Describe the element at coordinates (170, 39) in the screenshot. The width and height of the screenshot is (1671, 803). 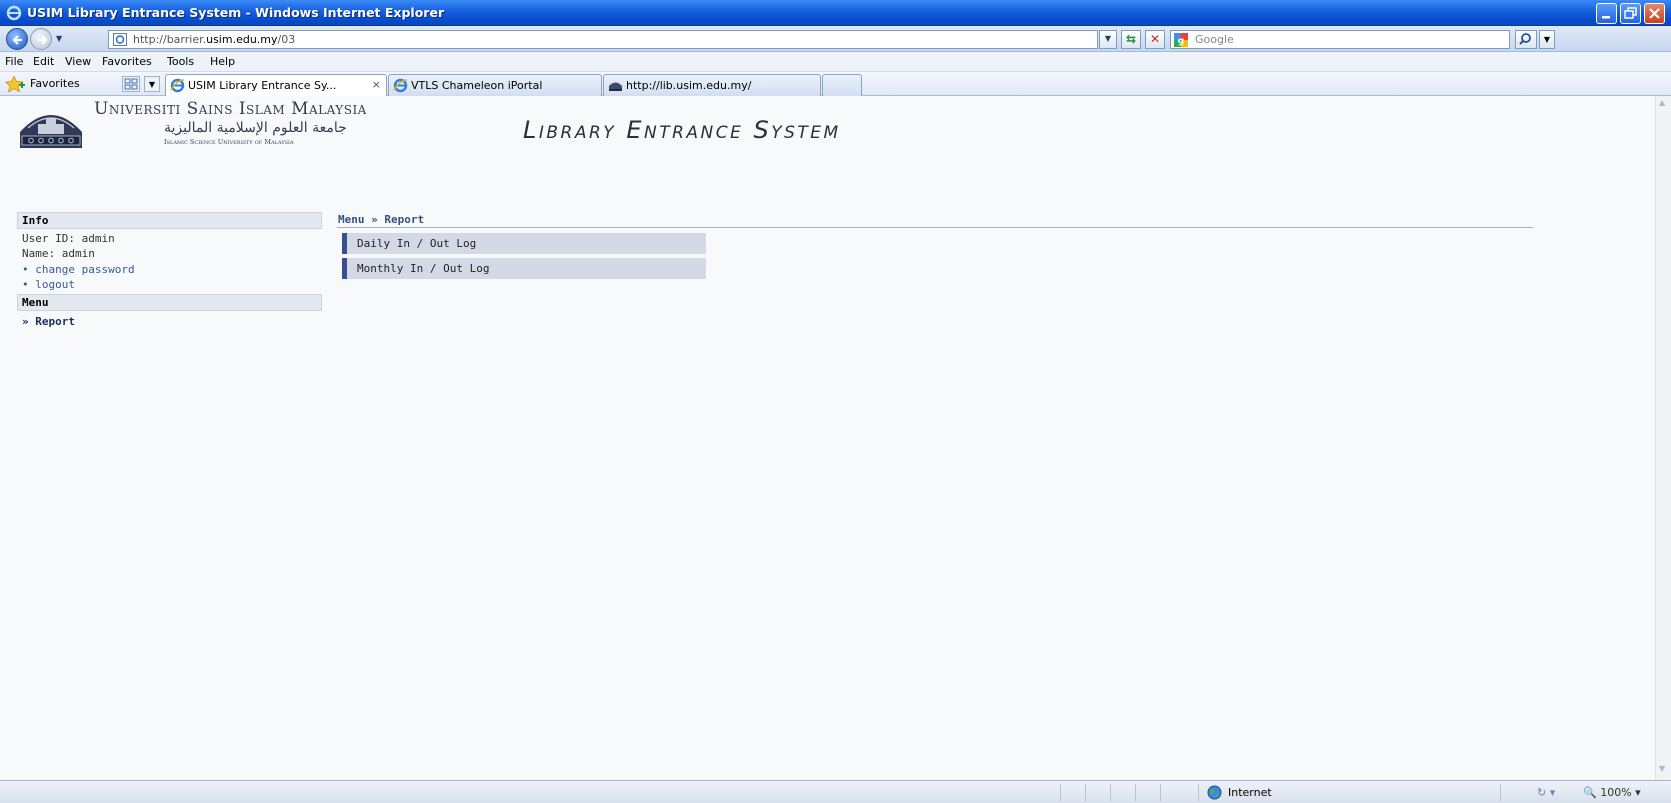
I see `url-prefix: http://barrier.` at that location.